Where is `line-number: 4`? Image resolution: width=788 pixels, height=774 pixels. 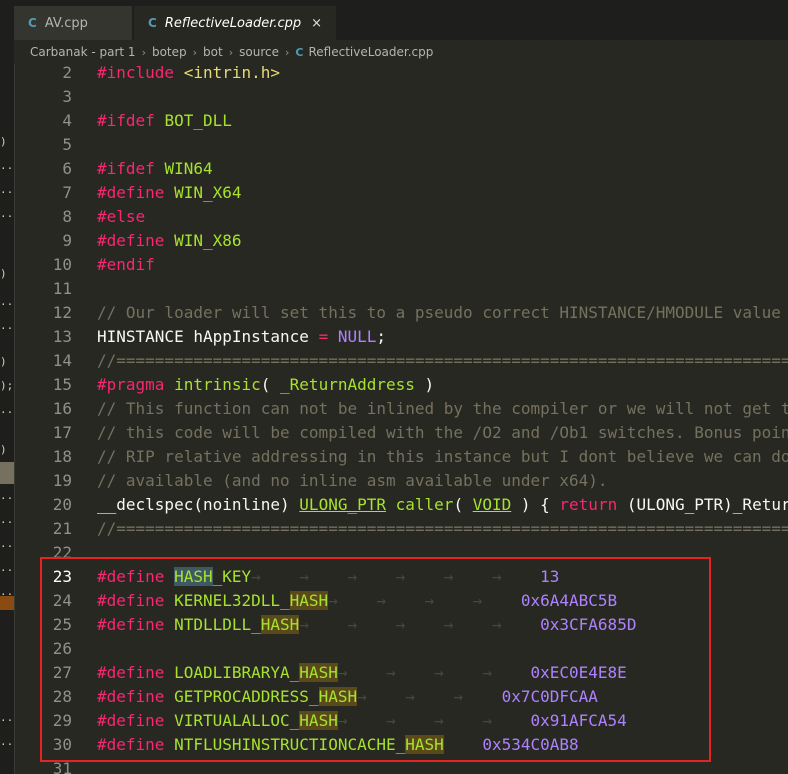 line-number: 4 is located at coordinates (67, 120).